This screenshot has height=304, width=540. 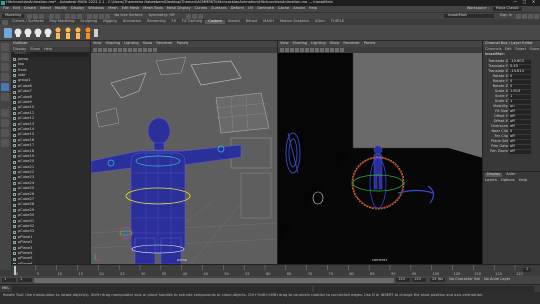 What do you see at coordinates (80, 16) in the screenshot?
I see `select-component-icon` at bounding box center [80, 16].